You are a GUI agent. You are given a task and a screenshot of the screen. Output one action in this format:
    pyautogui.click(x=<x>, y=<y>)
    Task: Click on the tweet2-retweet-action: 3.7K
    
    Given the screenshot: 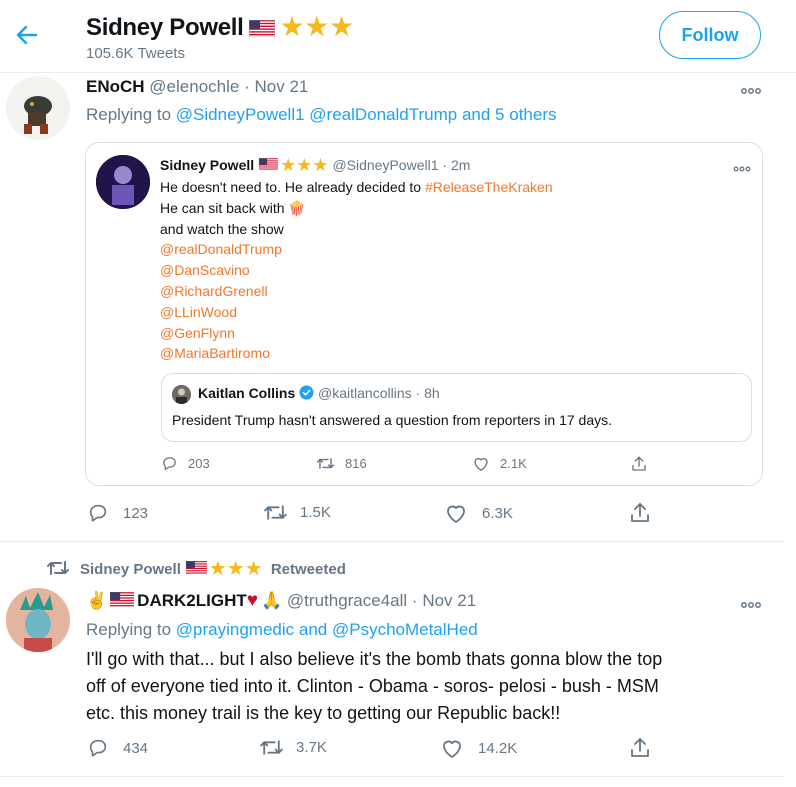 What is the action you would take?
    pyautogui.click(x=293, y=747)
    